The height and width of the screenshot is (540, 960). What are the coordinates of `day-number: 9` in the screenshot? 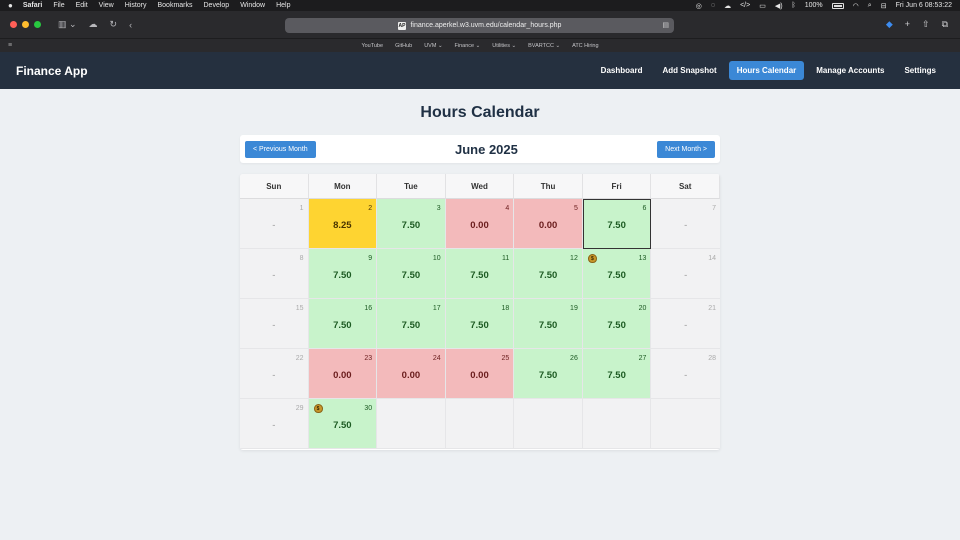 It's located at (370, 258).